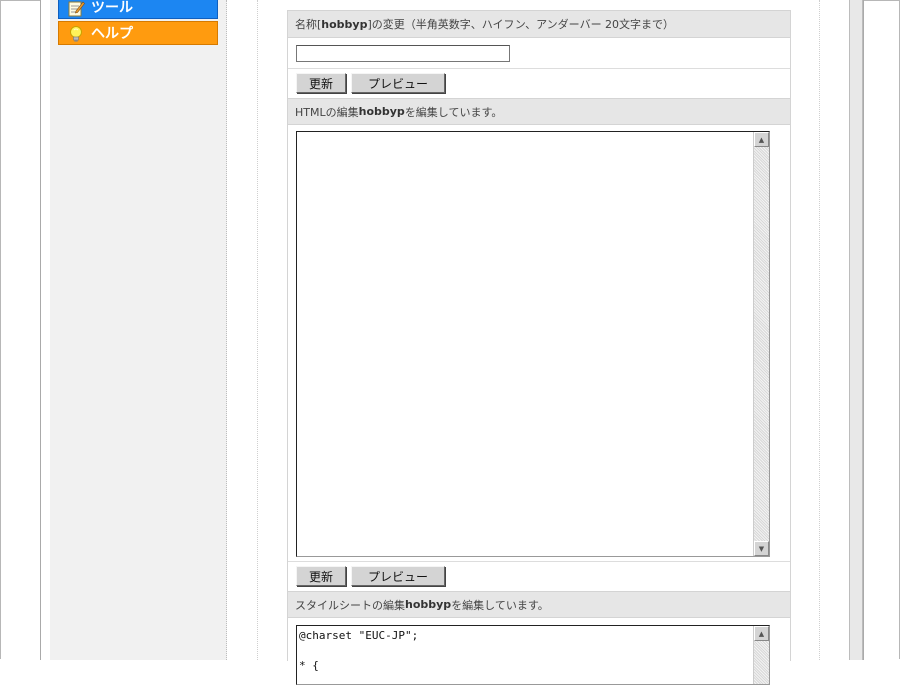  What do you see at coordinates (138, 9) in the screenshot?
I see `sidebar-item-tools: ツール` at bounding box center [138, 9].